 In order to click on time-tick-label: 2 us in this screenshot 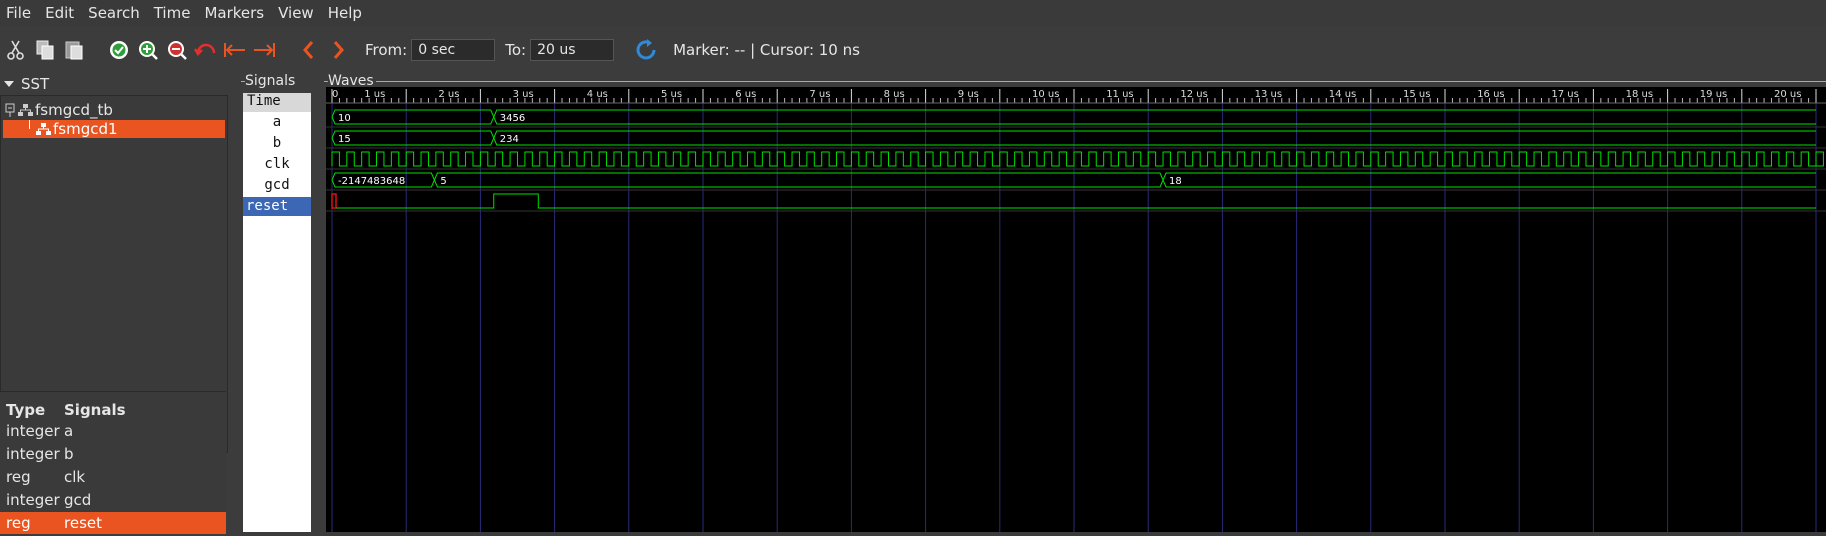, I will do `click(448, 94)`.